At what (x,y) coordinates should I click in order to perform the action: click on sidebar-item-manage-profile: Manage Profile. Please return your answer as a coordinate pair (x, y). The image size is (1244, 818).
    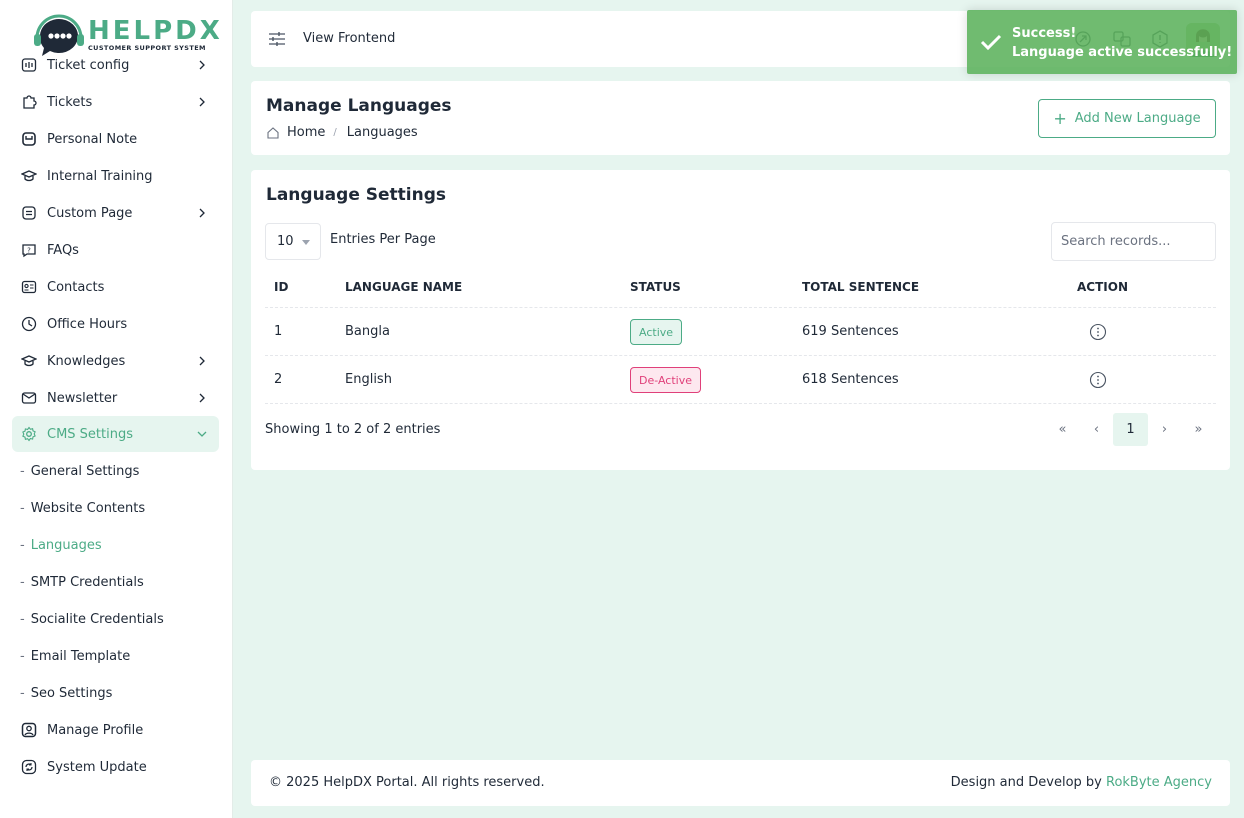
    Looking at the image, I should click on (115, 730).